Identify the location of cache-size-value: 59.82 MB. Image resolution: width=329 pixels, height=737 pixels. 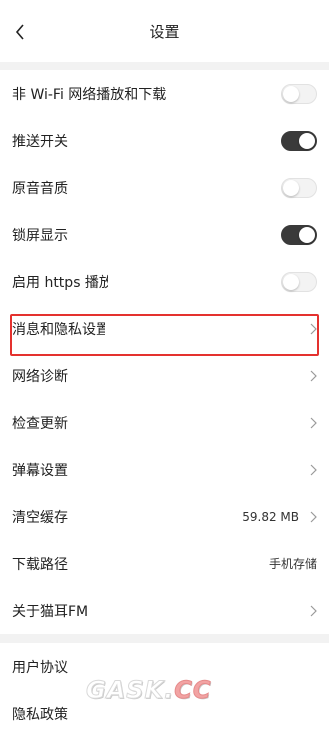
(270, 516).